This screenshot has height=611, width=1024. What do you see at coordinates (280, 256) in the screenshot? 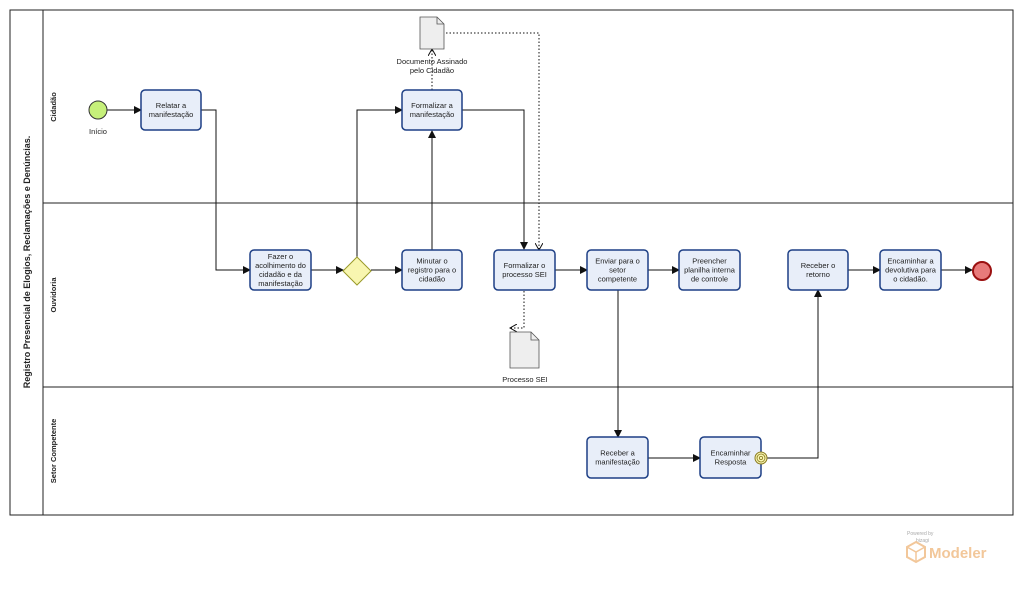
I see `task-label-line: Fazer o` at bounding box center [280, 256].